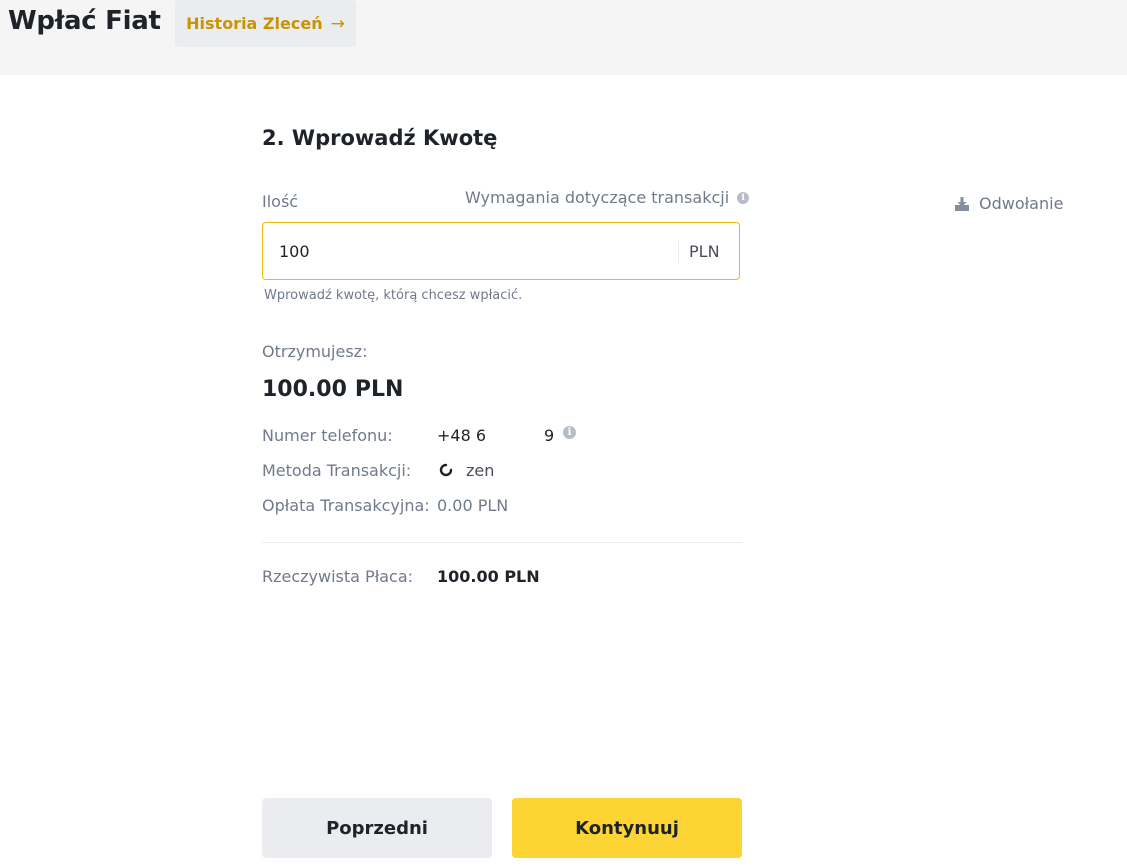 This screenshot has height=866, width=1127. I want to click on receive-amount-number: 100.00, so click(304, 389).